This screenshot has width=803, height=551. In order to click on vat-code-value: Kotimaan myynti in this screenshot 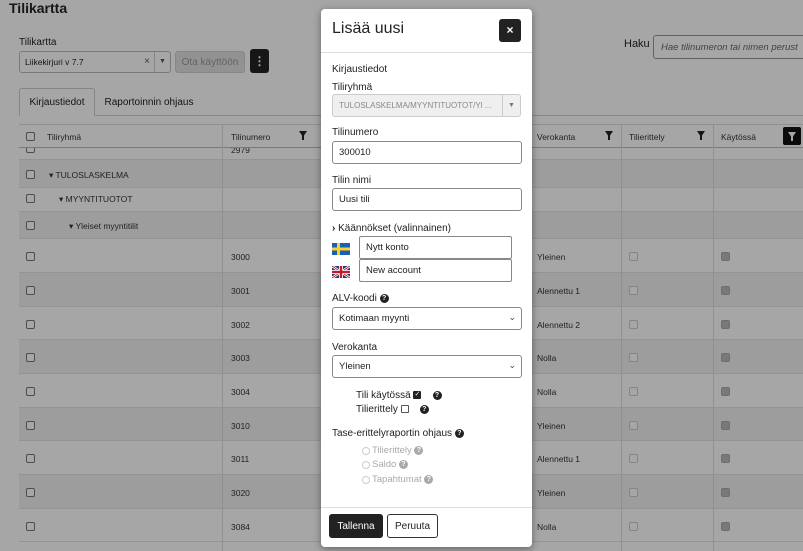, I will do `click(374, 318)`.